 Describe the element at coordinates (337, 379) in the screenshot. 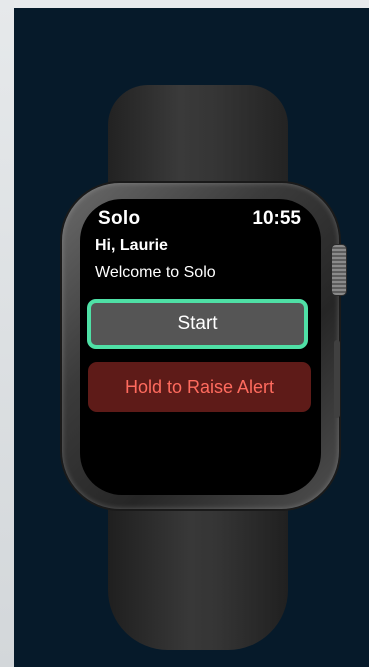

I see `watch-side-button` at that location.